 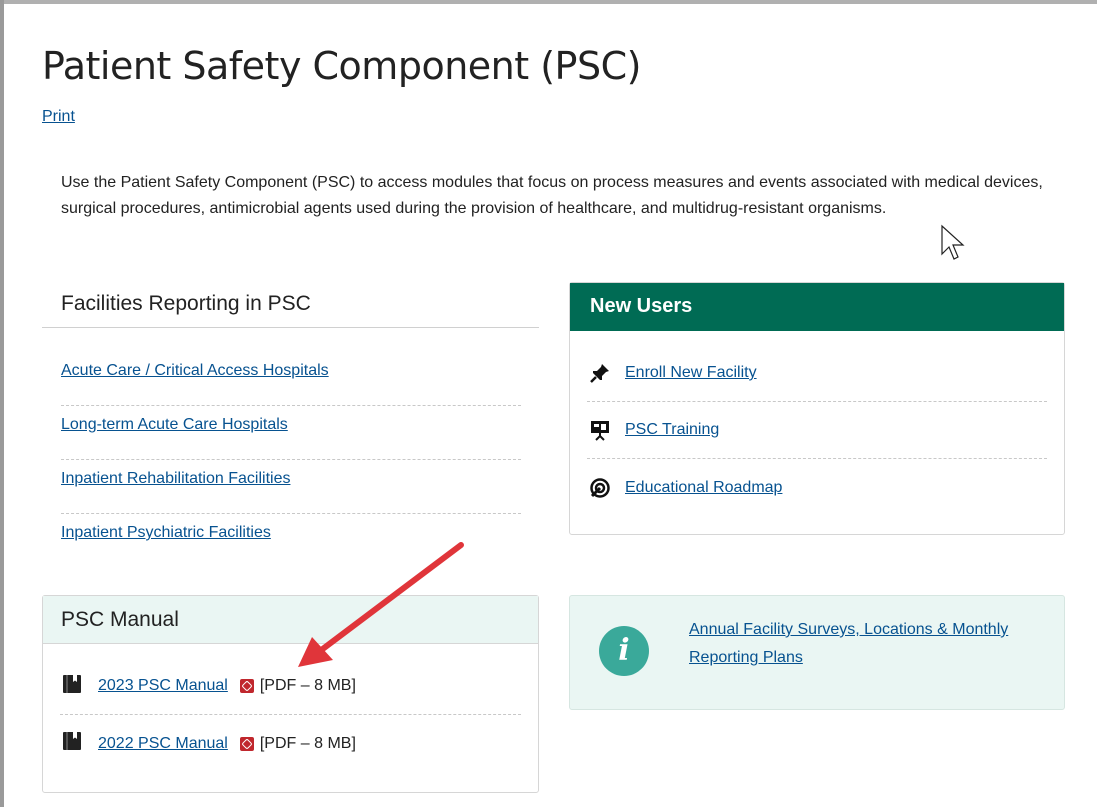 What do you see at coordinates (600, 430) in the screenshot?
I see `presentation-icon` at bounding box center [600, 430].